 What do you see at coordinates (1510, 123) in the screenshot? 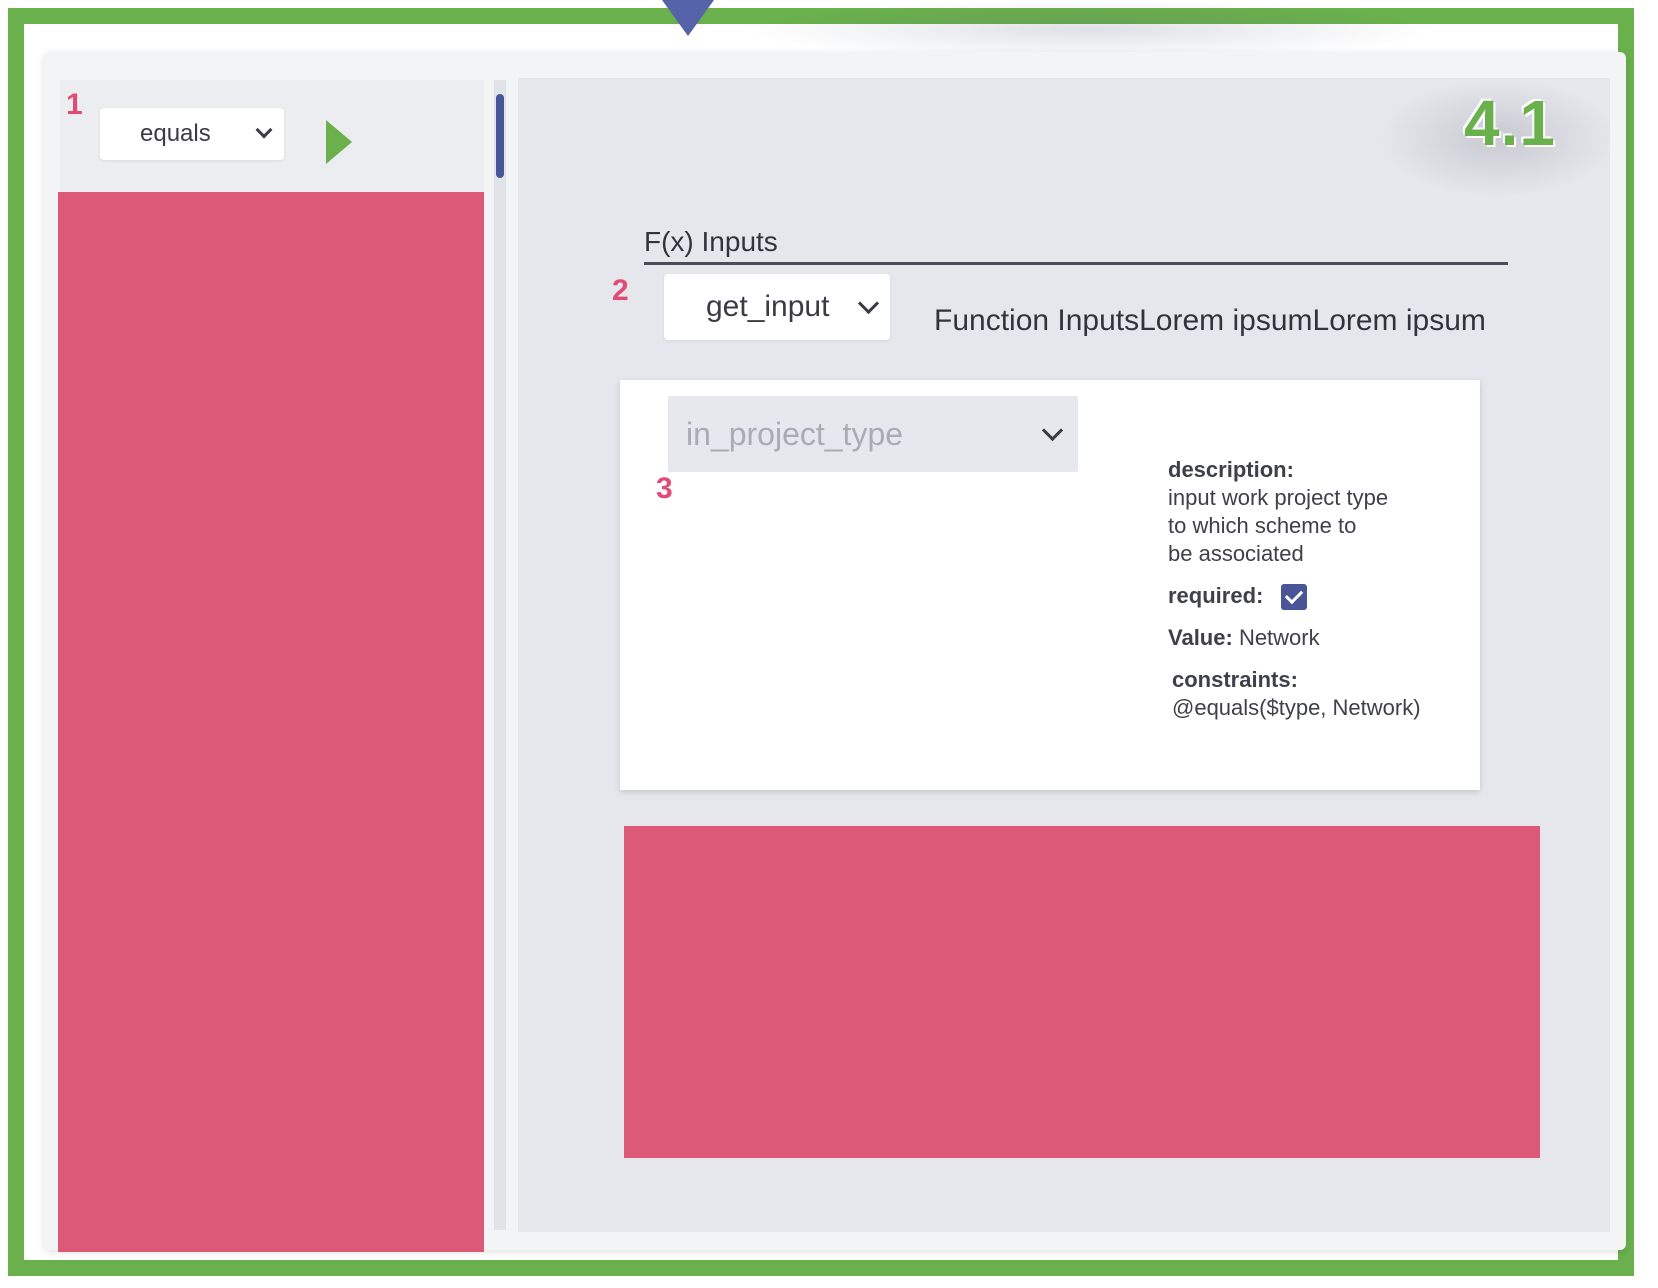
I see `version-label: 4.1` at bounding box center [1510, 123].